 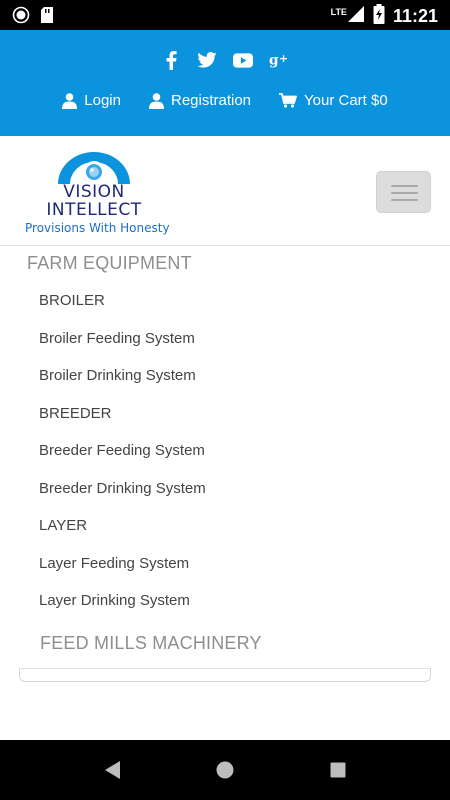 What do you see at coordinates (122, 450) in the screenshot?
I see `menu-item-breeder-feeding-system: Breeder Feeding System` at bounding box center [122, 450].